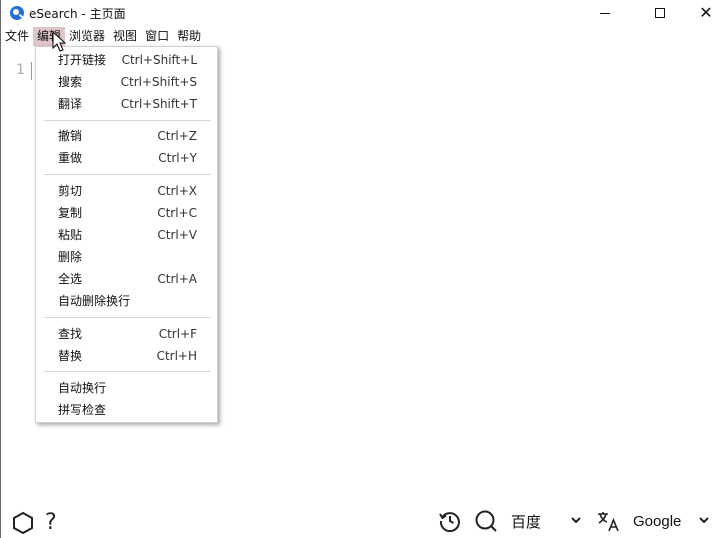 Image resolution: width=720 pixels, height=538 pixels. What do you see at coordinates (70, 104) in the screenshot?
I see `menu-item-label: 翻译` at bounding box center [70, 104].